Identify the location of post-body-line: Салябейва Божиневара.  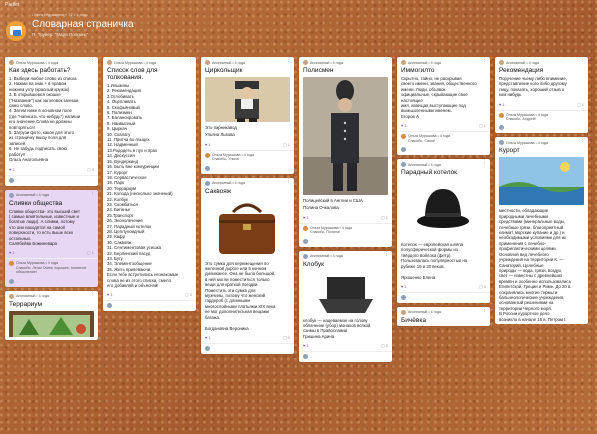
(33, 243).